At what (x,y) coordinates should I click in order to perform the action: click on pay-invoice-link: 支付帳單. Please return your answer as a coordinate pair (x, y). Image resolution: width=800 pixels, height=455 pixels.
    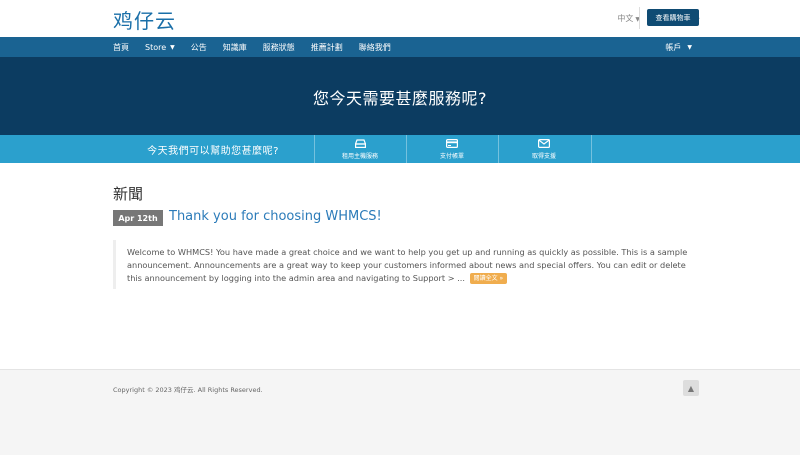
    Looking at the image, I should click on (452, 149).